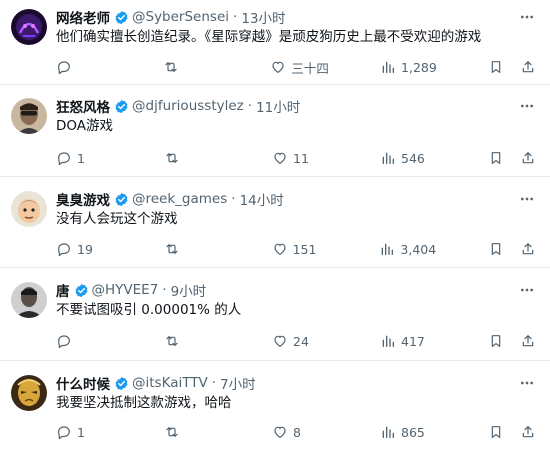 The image size is (550, 454). Describe the element at coordinates (418, 249) in the screenshot. I see `view-count: 3,404` at that location.